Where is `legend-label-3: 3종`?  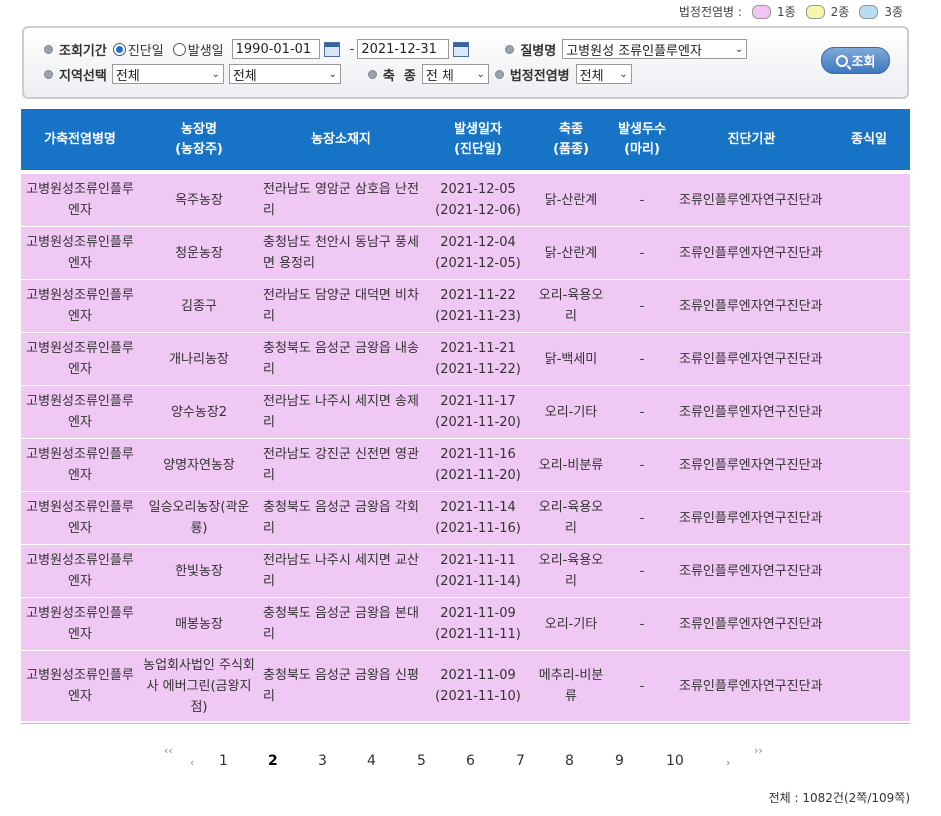
legend-label-3: 3종 is located at coordinates (893, 12).